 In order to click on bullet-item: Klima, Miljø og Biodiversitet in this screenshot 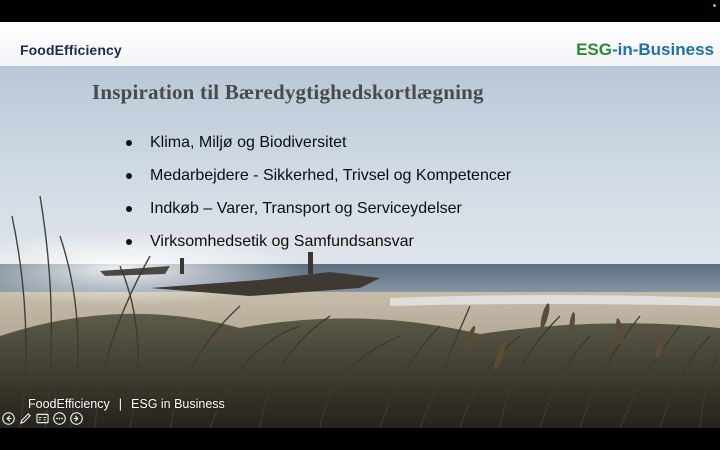, I will do `click(318, 142)`.